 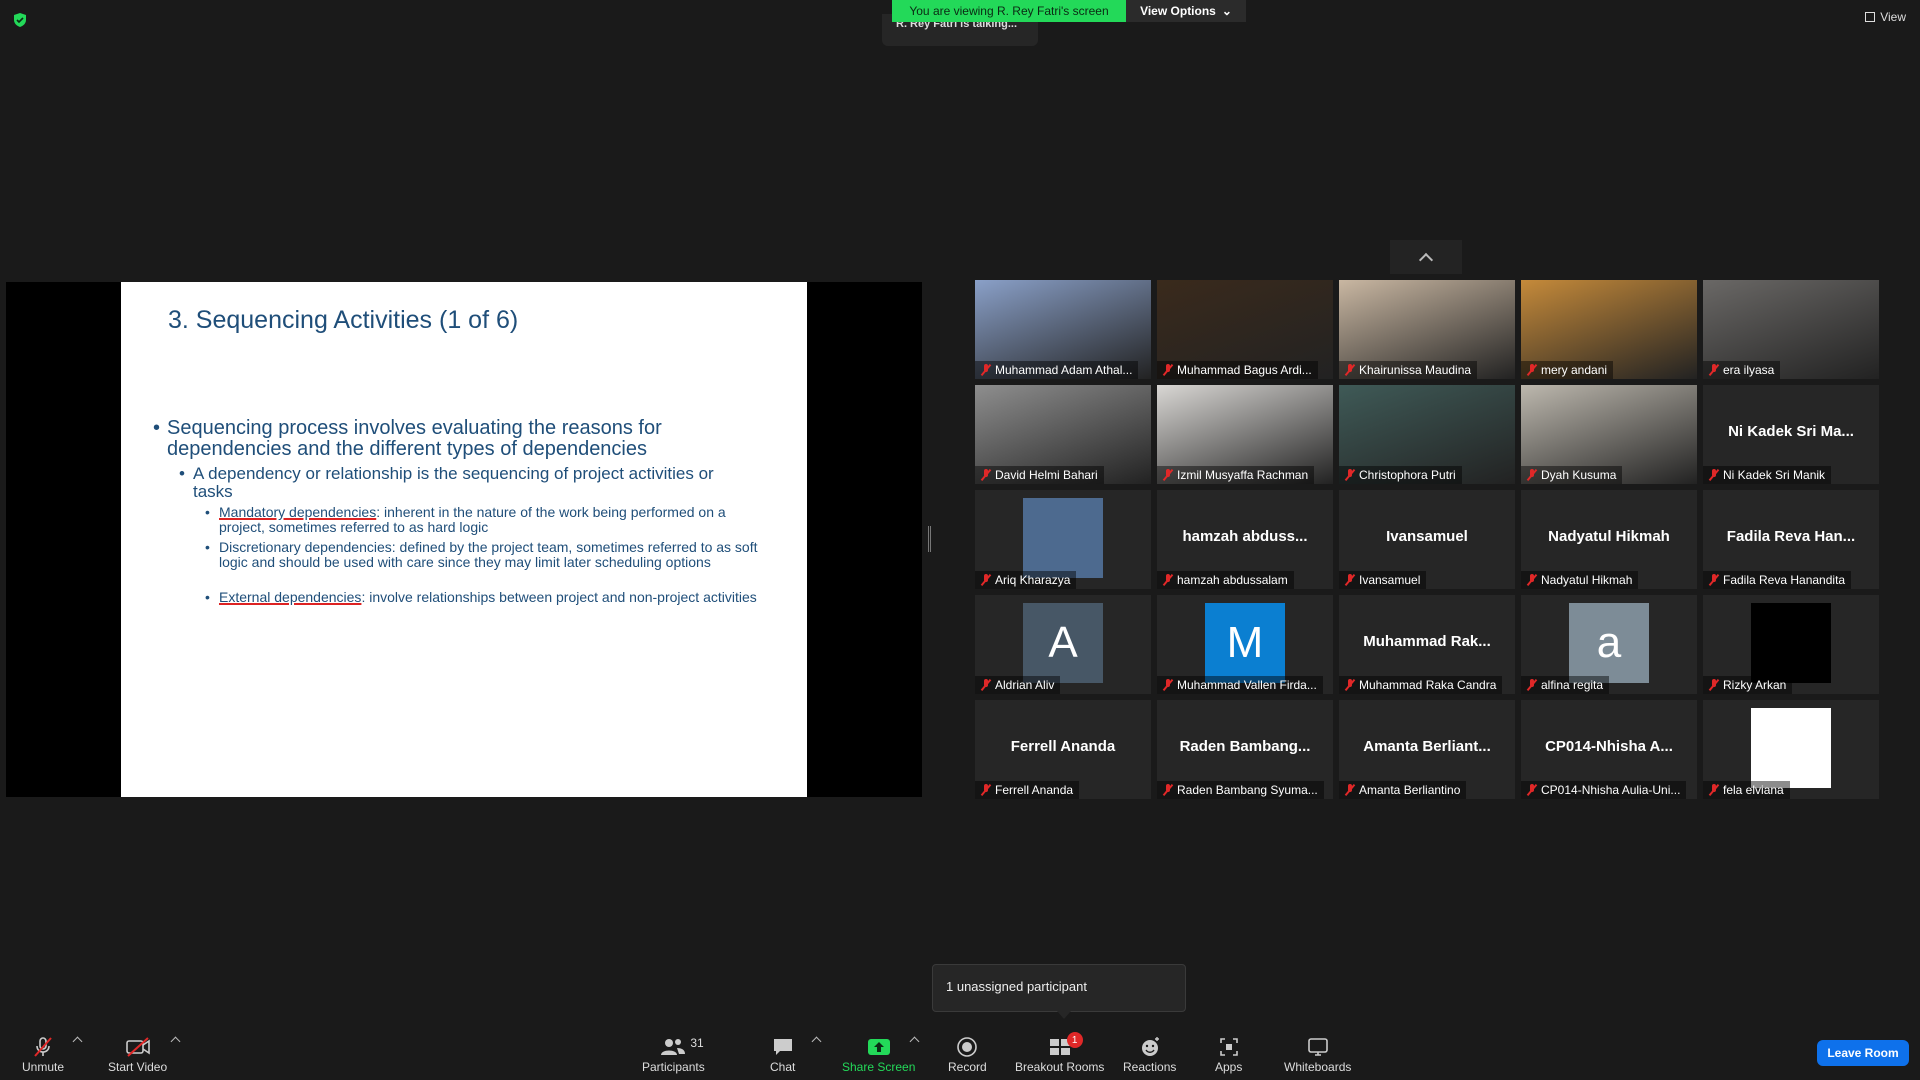 I want to click on participant-display-name: Nadyatul Hikmah, so click(x=1609, y=536).